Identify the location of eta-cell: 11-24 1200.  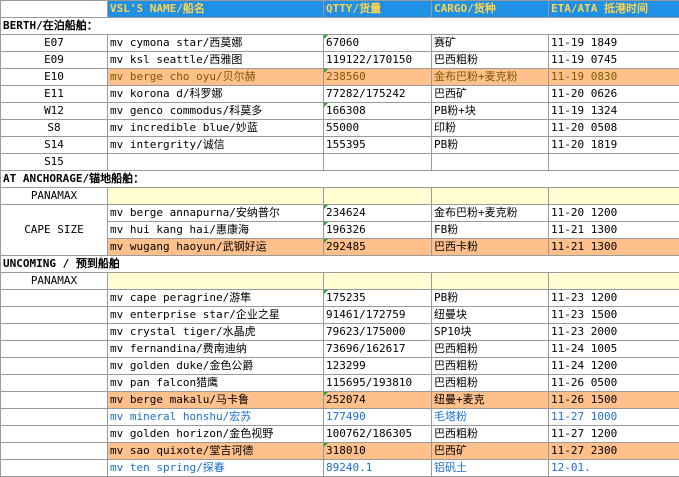
(614, 366).